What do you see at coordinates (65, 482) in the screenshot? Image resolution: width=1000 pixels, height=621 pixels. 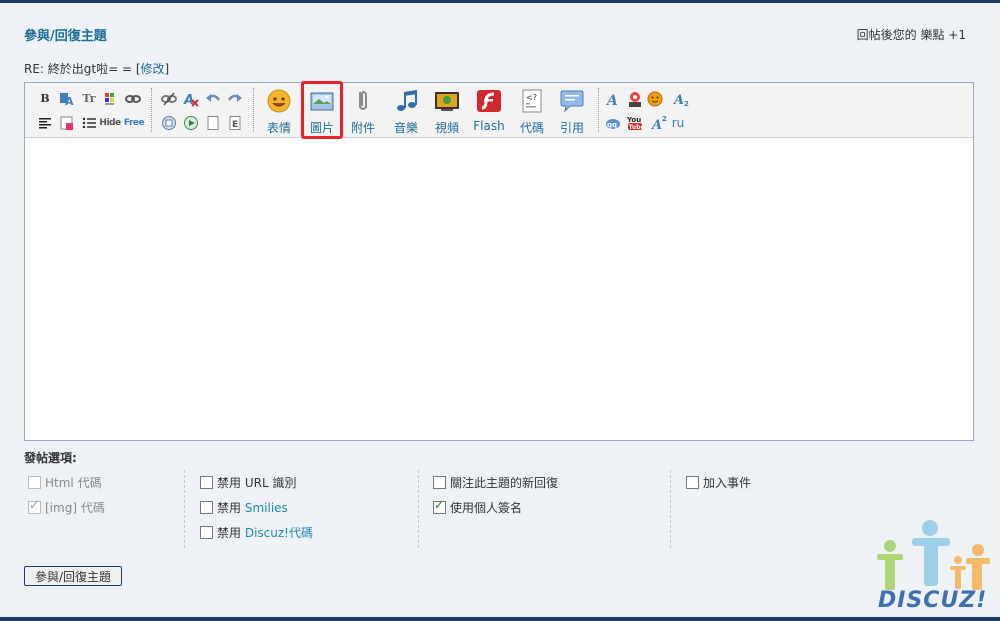 I see `html-code-option: Html 代碼` at bounding box center [65, 482].